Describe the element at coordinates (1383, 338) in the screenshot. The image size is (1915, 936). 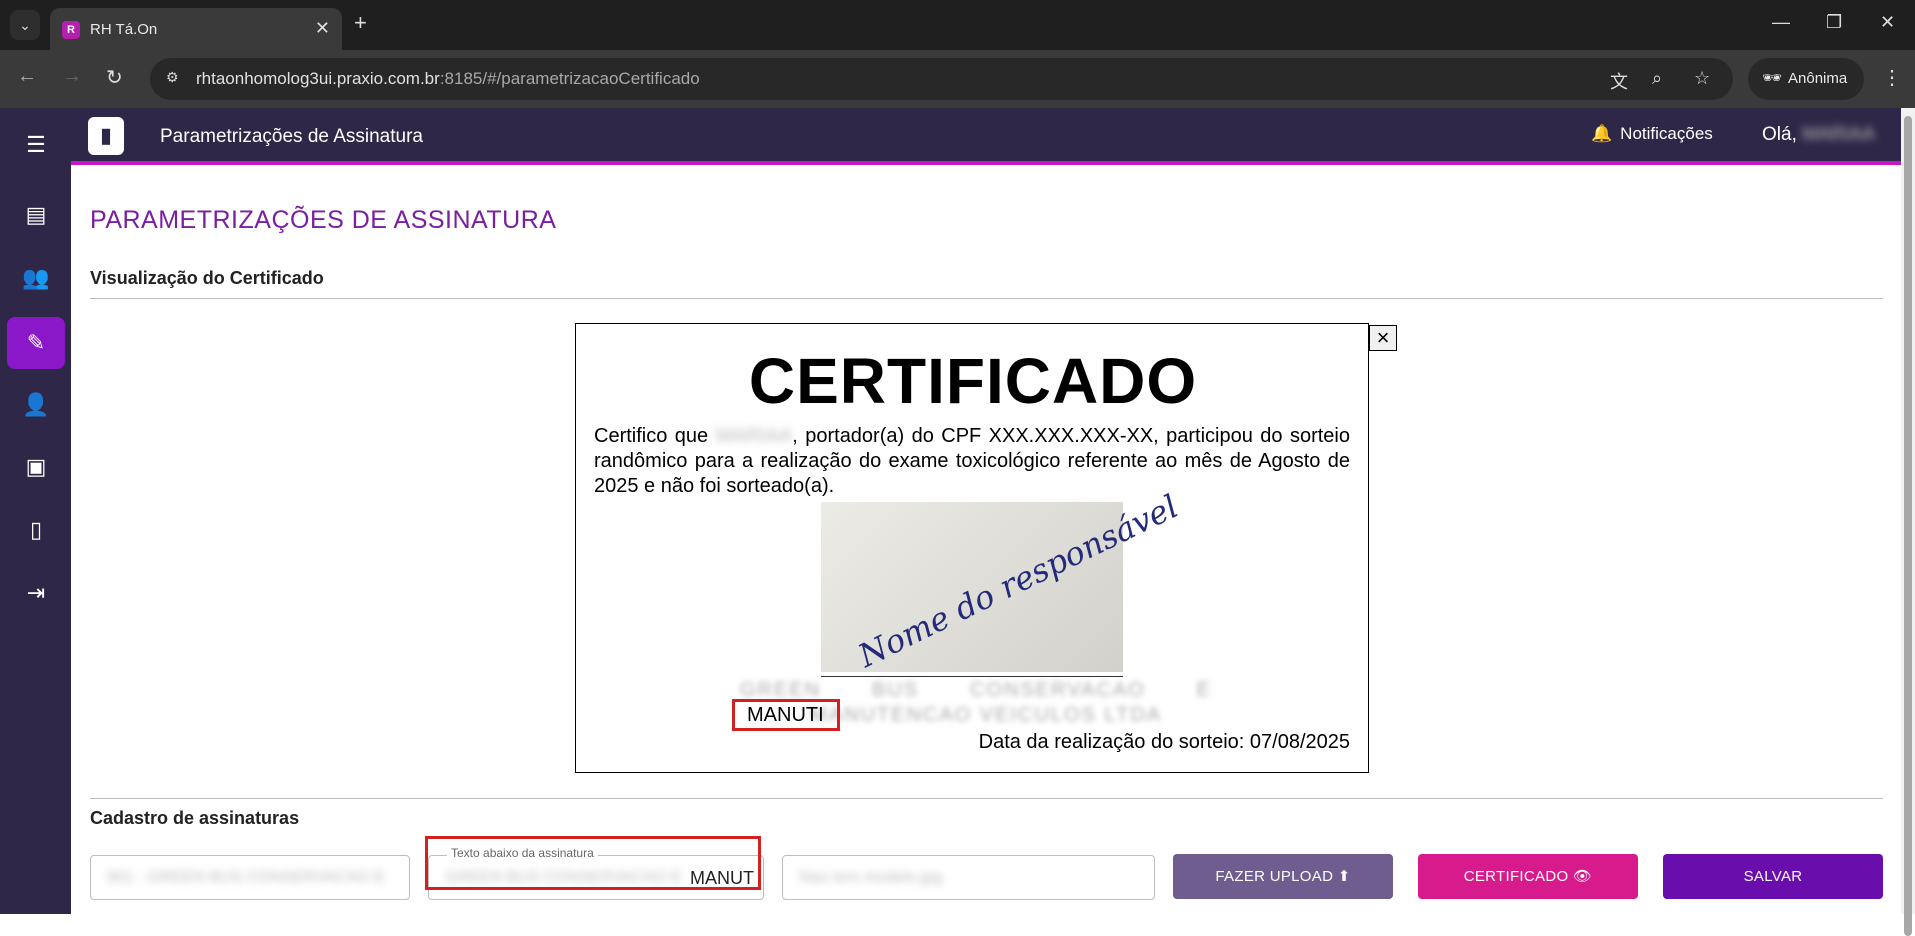
I see `certificate-close-button: ×` at that location.